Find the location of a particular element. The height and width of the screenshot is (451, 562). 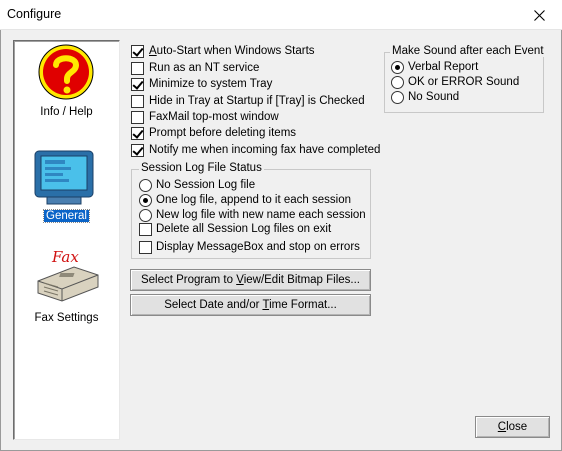

close-icon is located at coordinates (539, 15).